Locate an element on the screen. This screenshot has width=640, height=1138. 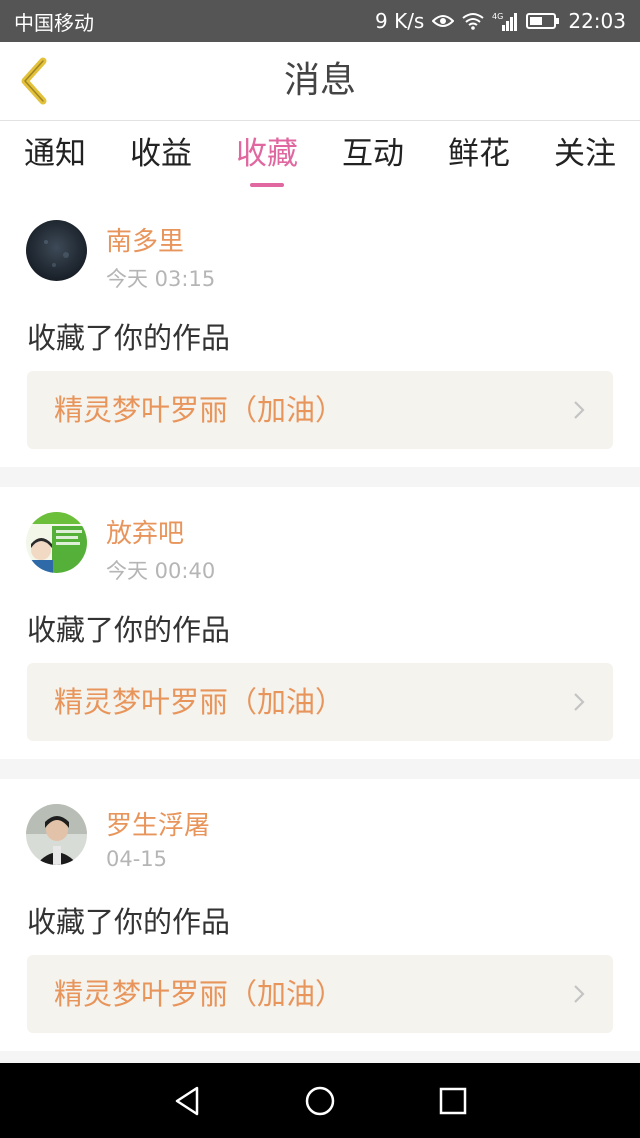
tab-favorites: 收藏 is located at coordinates (267, 158).